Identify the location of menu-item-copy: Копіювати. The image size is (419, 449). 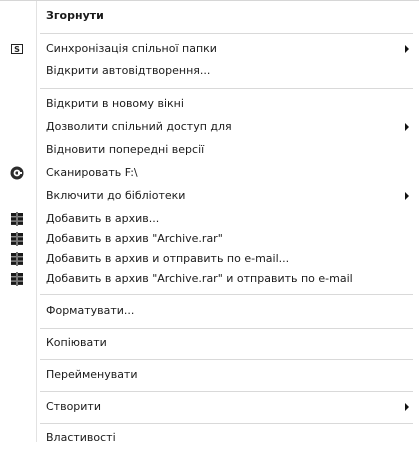
(209, 343).